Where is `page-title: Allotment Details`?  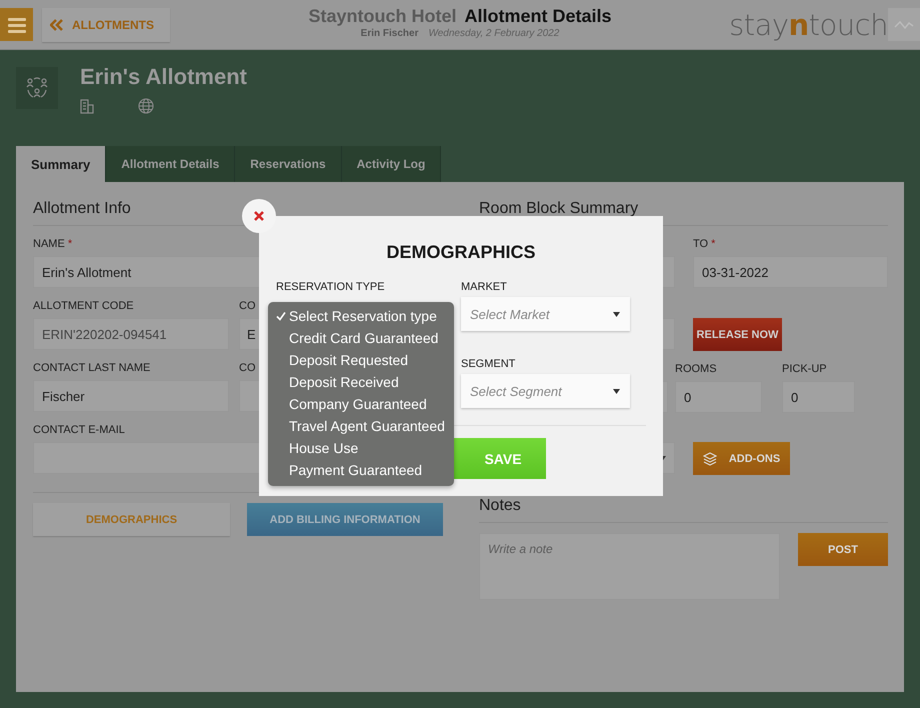
page-title: Allotment Details is located at coordinates (538, 16).